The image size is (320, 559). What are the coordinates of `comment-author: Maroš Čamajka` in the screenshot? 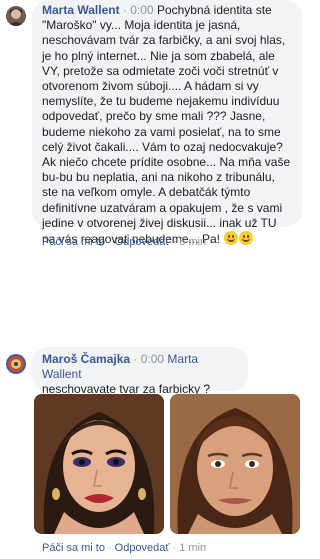 It's located at (86, 359).